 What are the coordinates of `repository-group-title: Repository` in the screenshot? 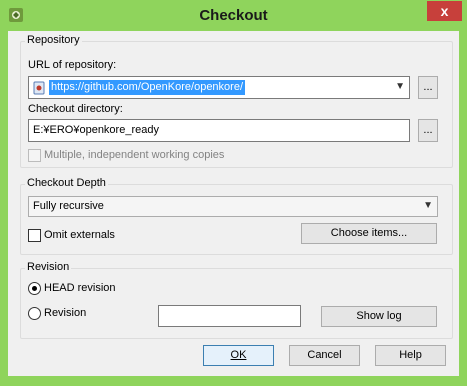 It's located at (53, 40).